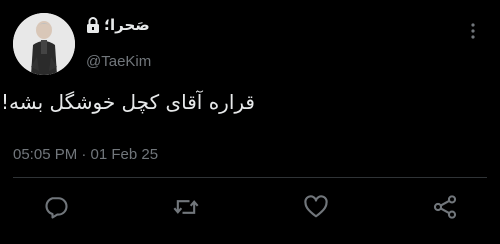 The height and width of the screenshot is (244, 500). I want to click on divider, so click(250, 177).